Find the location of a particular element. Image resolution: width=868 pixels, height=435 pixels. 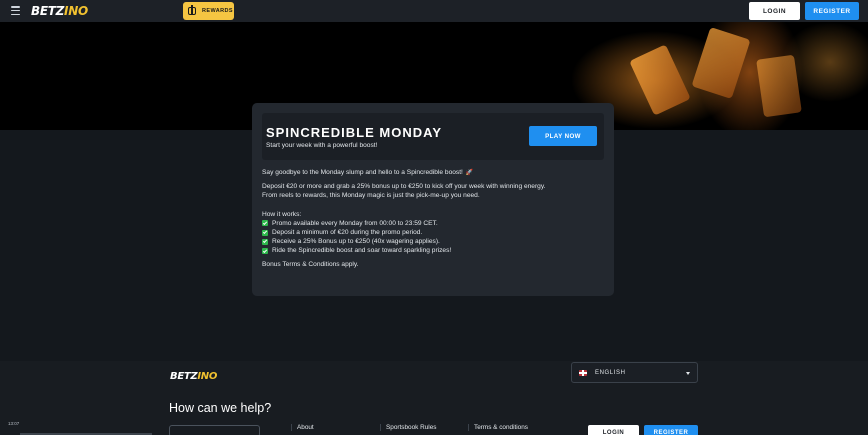

menu-icon is located at coordinates (15, 10).